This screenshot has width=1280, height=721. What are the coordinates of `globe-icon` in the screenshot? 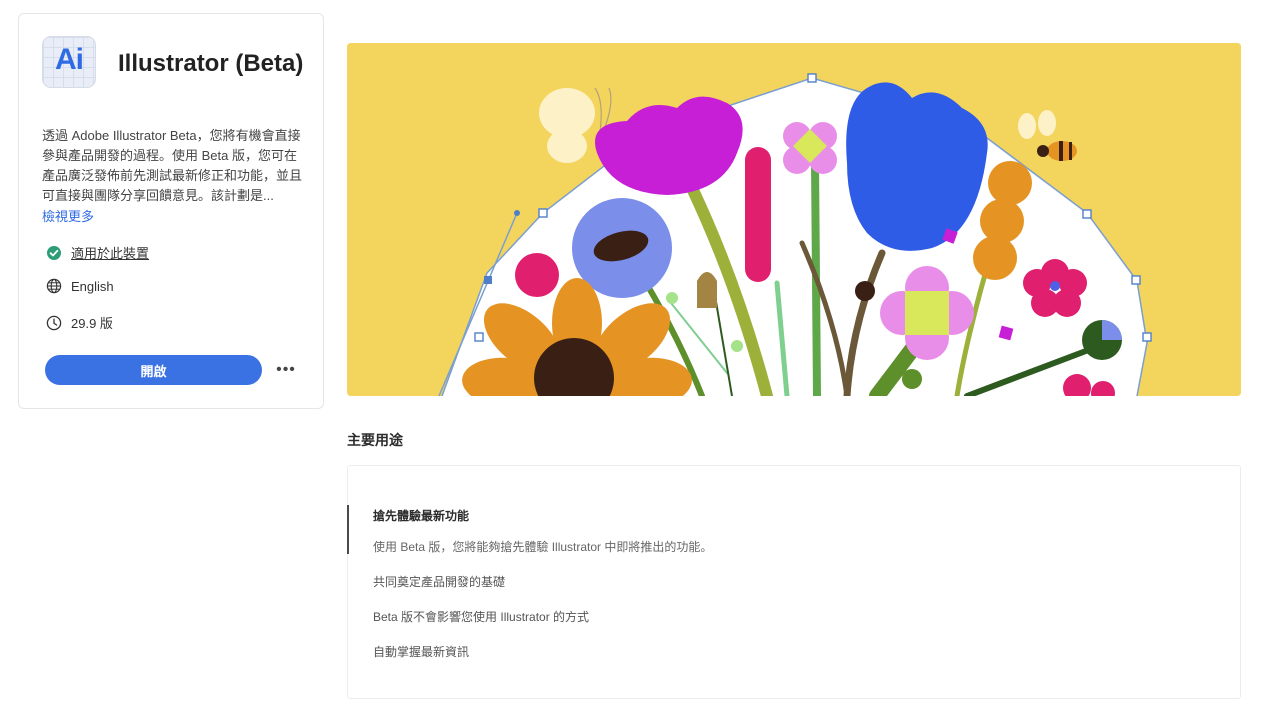 It's located at (54, 286).